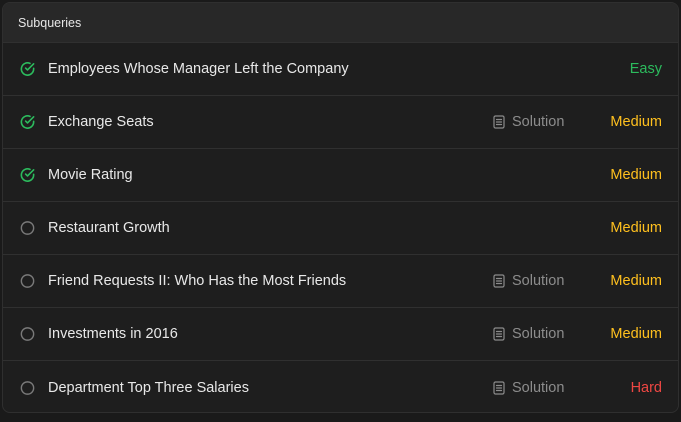 The image size is (681, 422). Describe the element at coordinates (50, 22) in the screenshot. I see `panel-title: Subqueries` at that location.